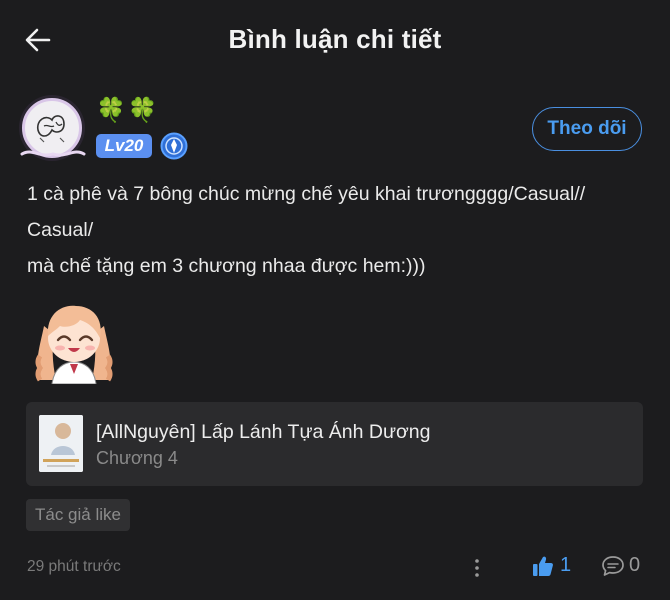 The width and height of the screenshot is (670, 600). I want to click on more-vertical-icon, so click(477, 568).